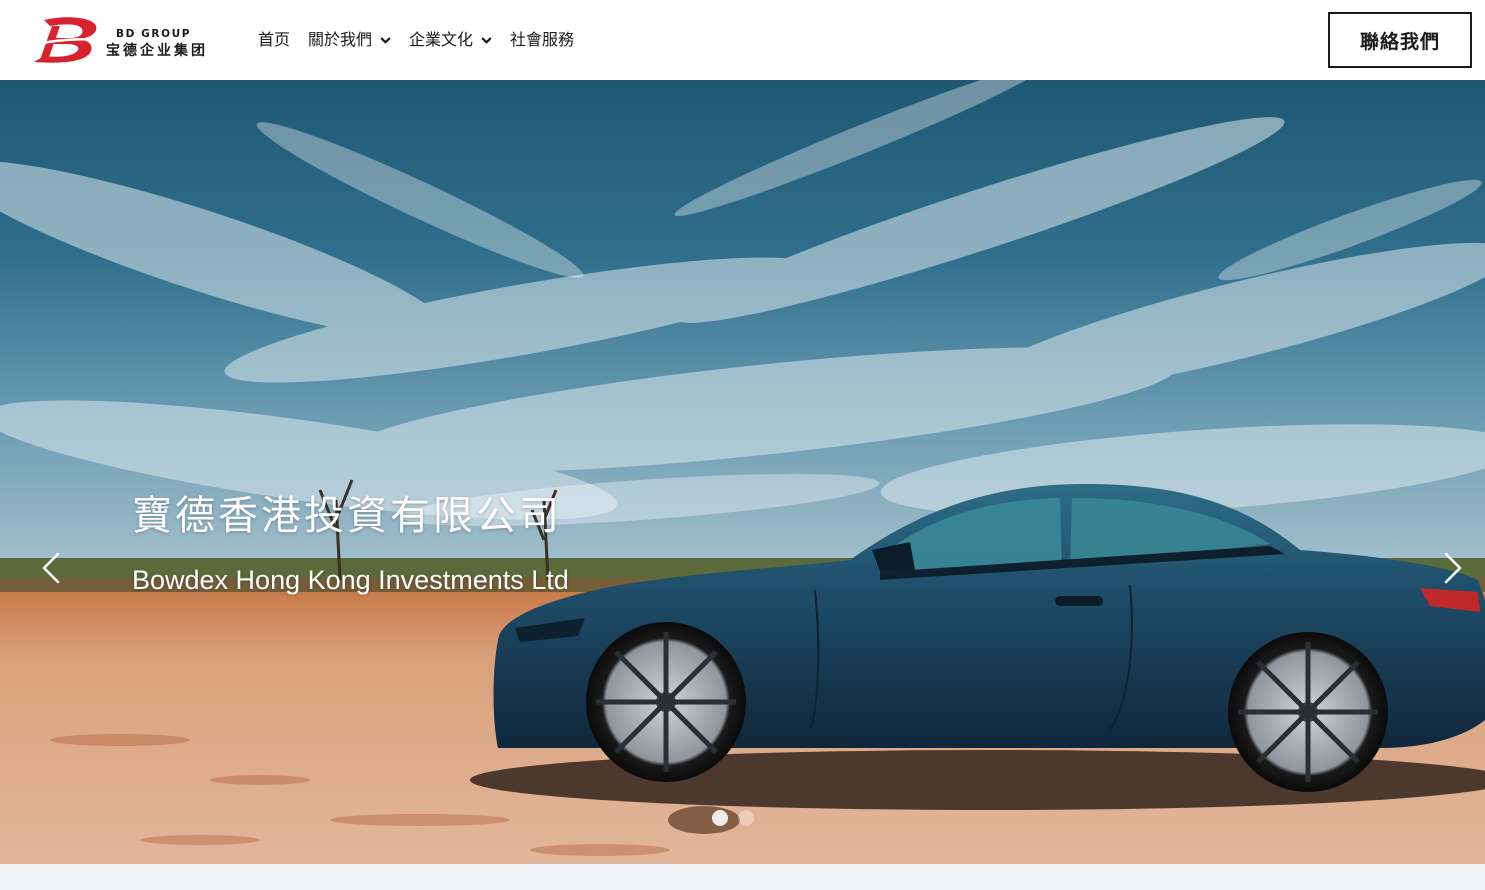  Describe the element at coordinates (350, 580) in the screenshot. I see `hero-subtitle: Bowdex Hong Kong Investments Ltd` at that location.